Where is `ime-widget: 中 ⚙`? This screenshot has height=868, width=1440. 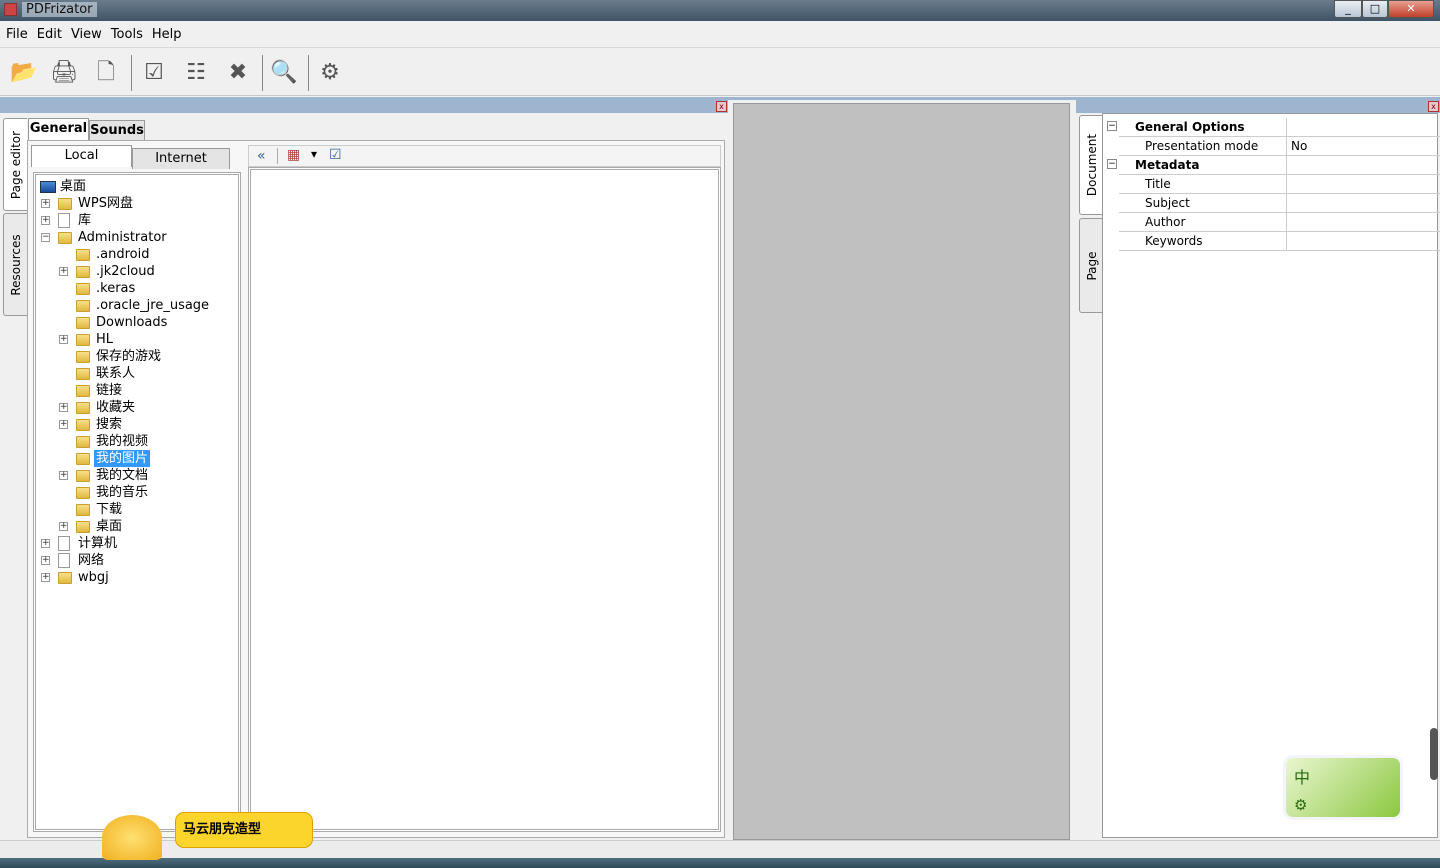
ime-widget: 中 ⚙ is located at coordinates (1343, 787).